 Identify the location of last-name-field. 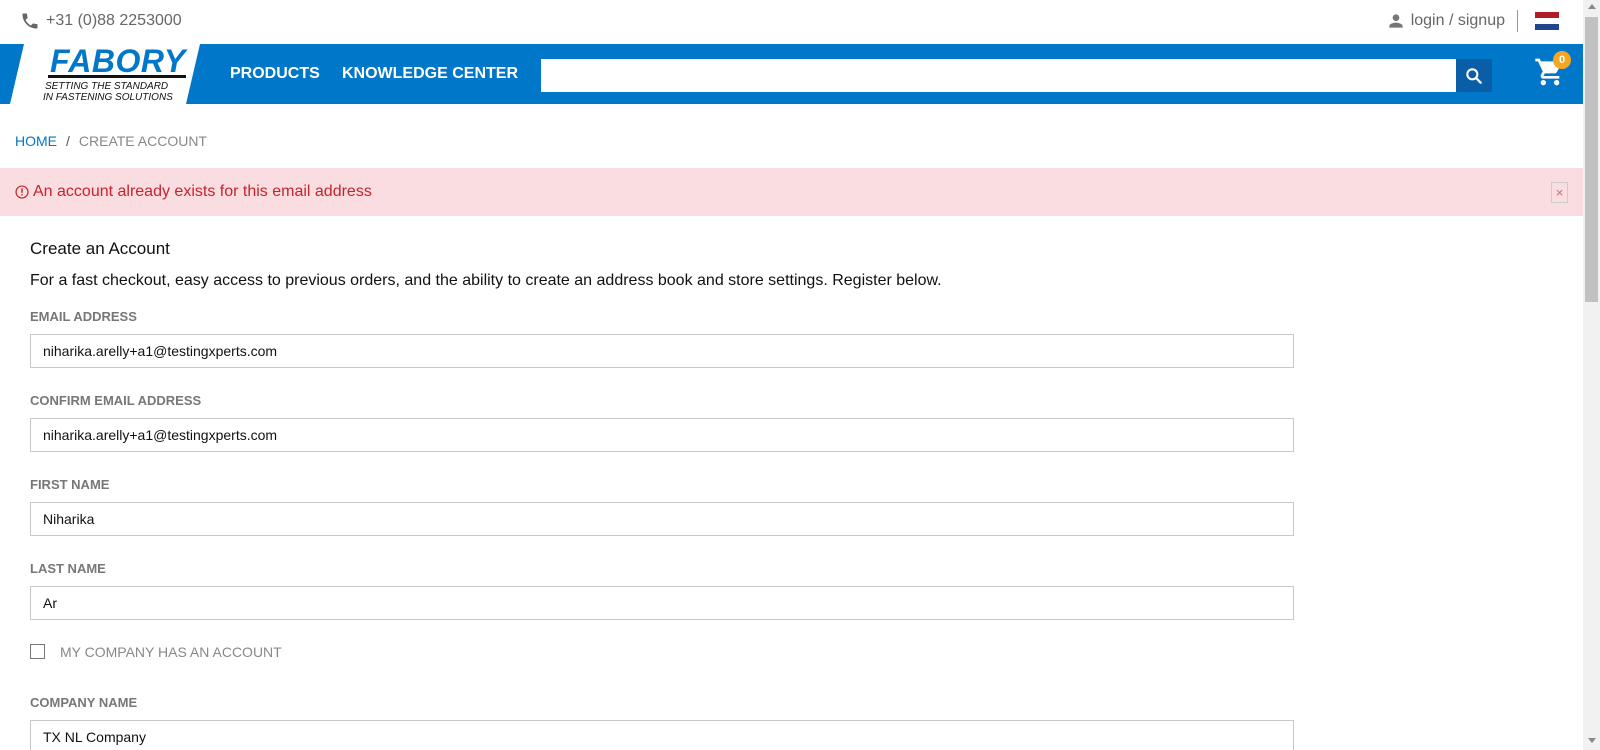
(662, 603).